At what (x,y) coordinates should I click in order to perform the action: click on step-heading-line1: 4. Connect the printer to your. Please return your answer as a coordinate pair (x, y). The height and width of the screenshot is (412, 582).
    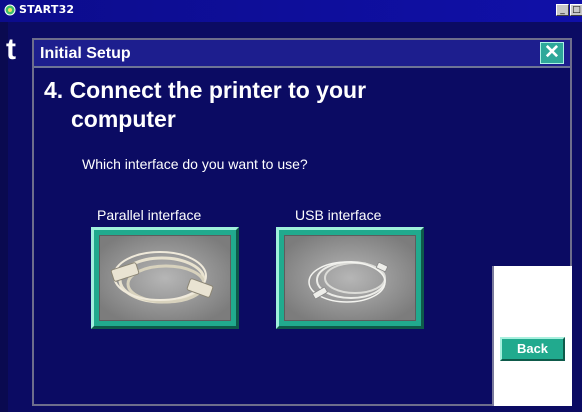
    Looking at the image, I should click on (205, 90).